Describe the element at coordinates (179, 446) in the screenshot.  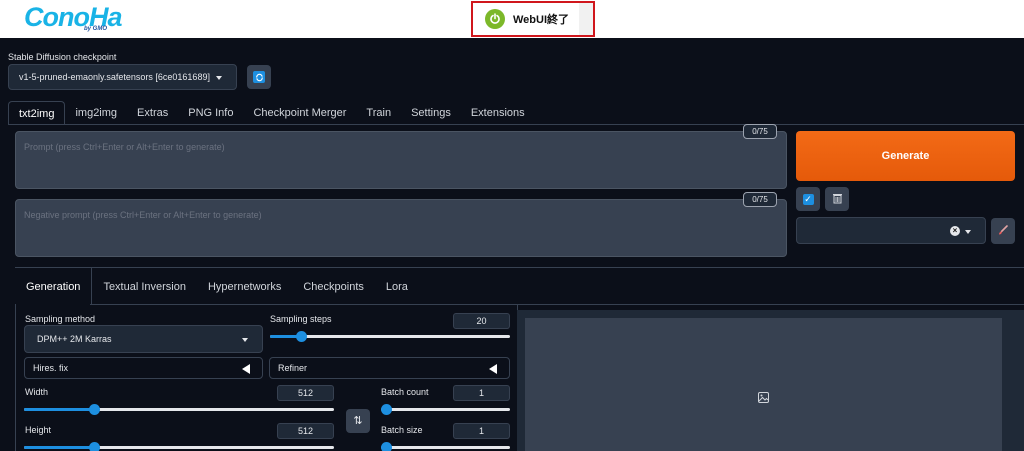
I see `height-slider` at that location.